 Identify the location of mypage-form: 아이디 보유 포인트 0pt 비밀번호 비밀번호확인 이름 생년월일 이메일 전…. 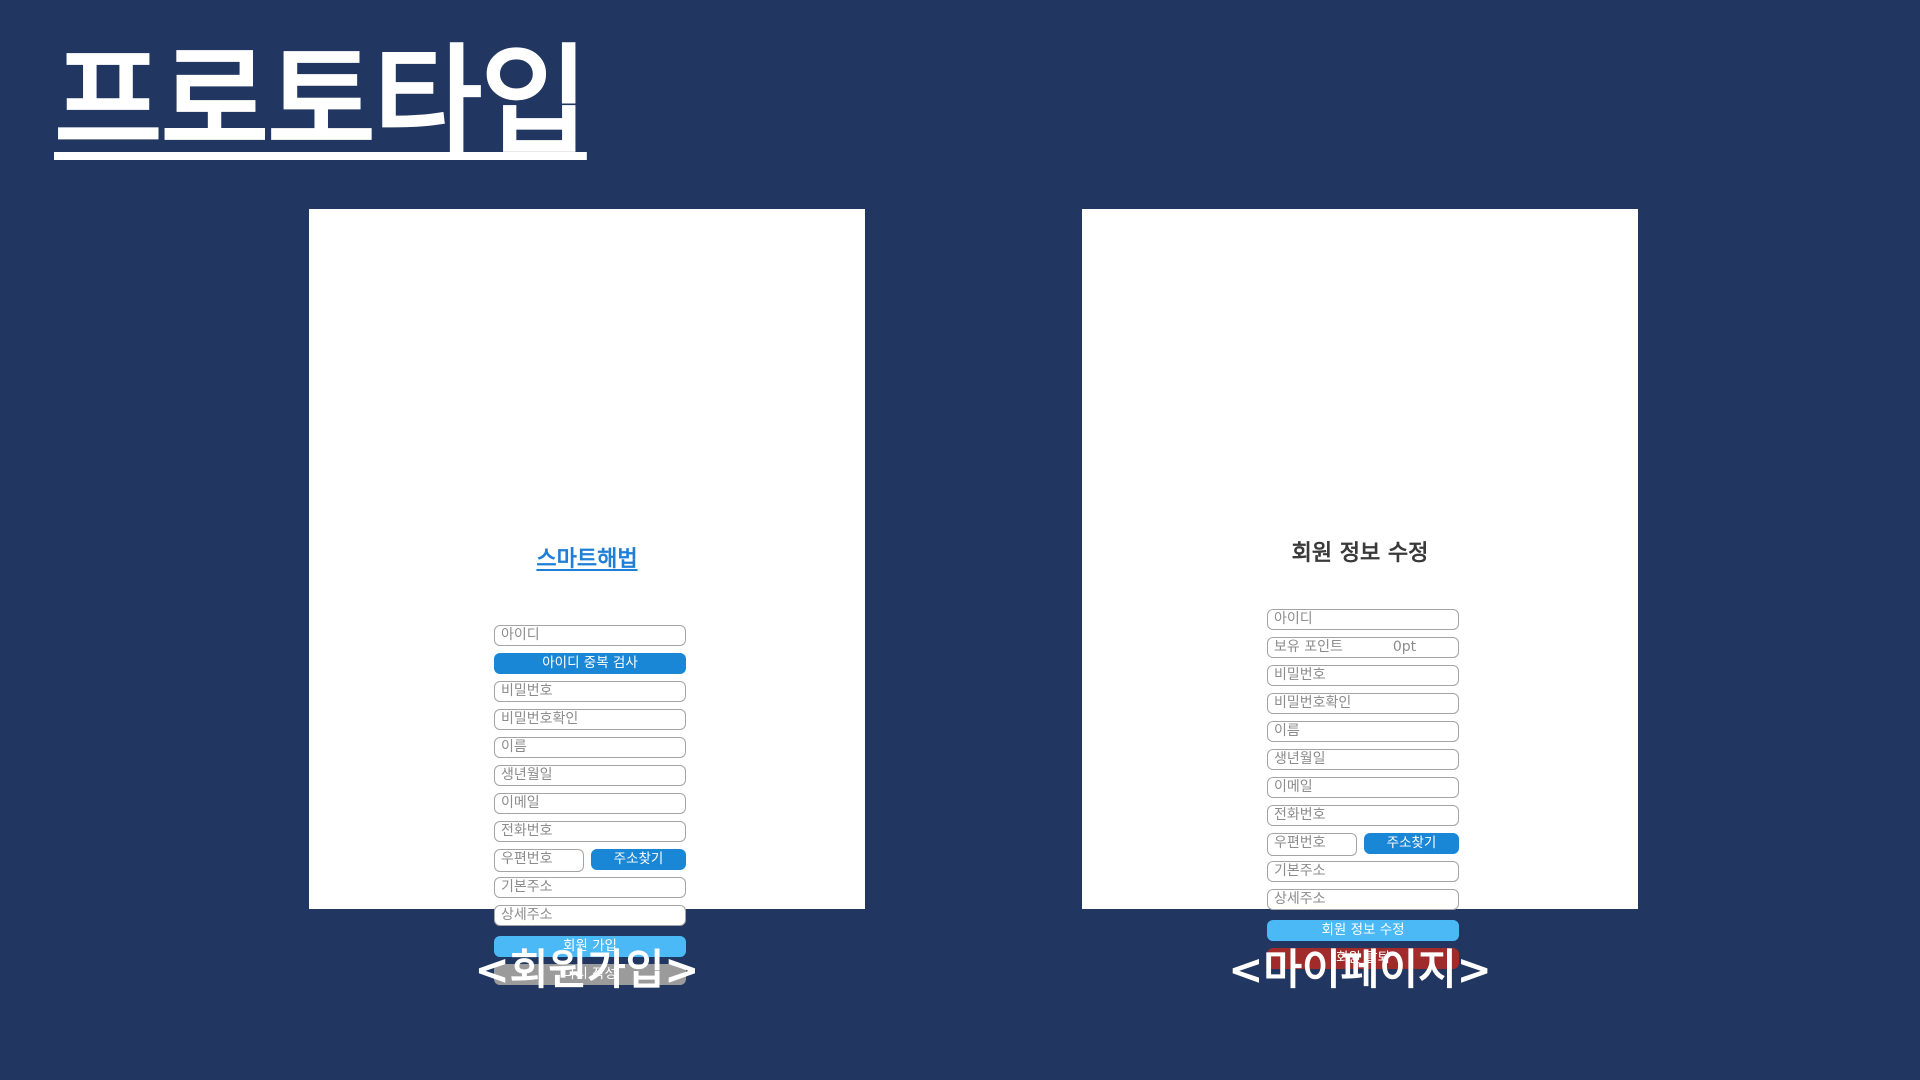
(1363, 792).